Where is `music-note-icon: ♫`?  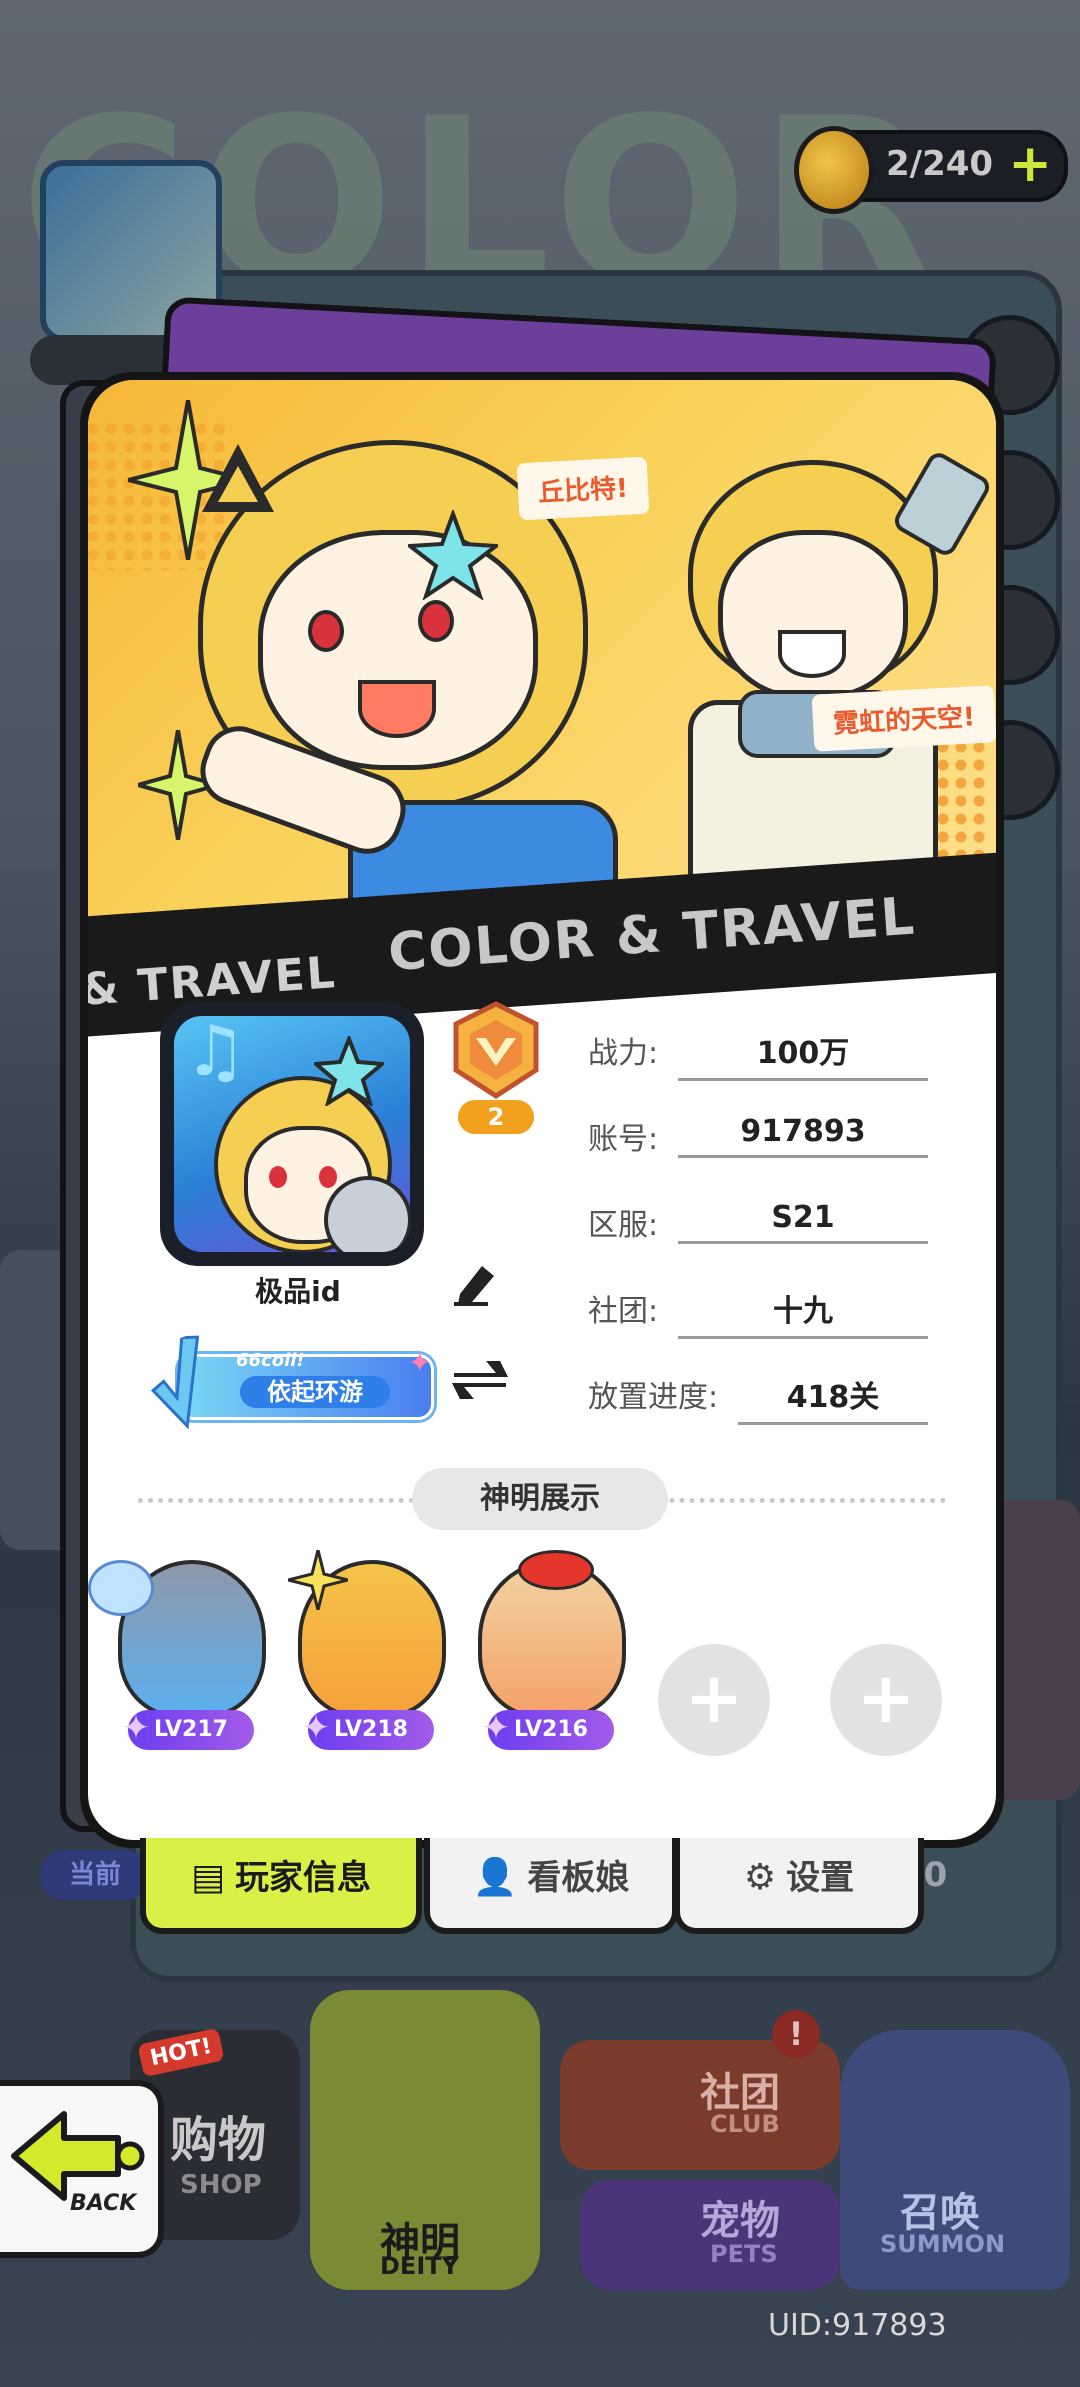 music-note-icon: ♫ is located at coordinates (215, 1054).